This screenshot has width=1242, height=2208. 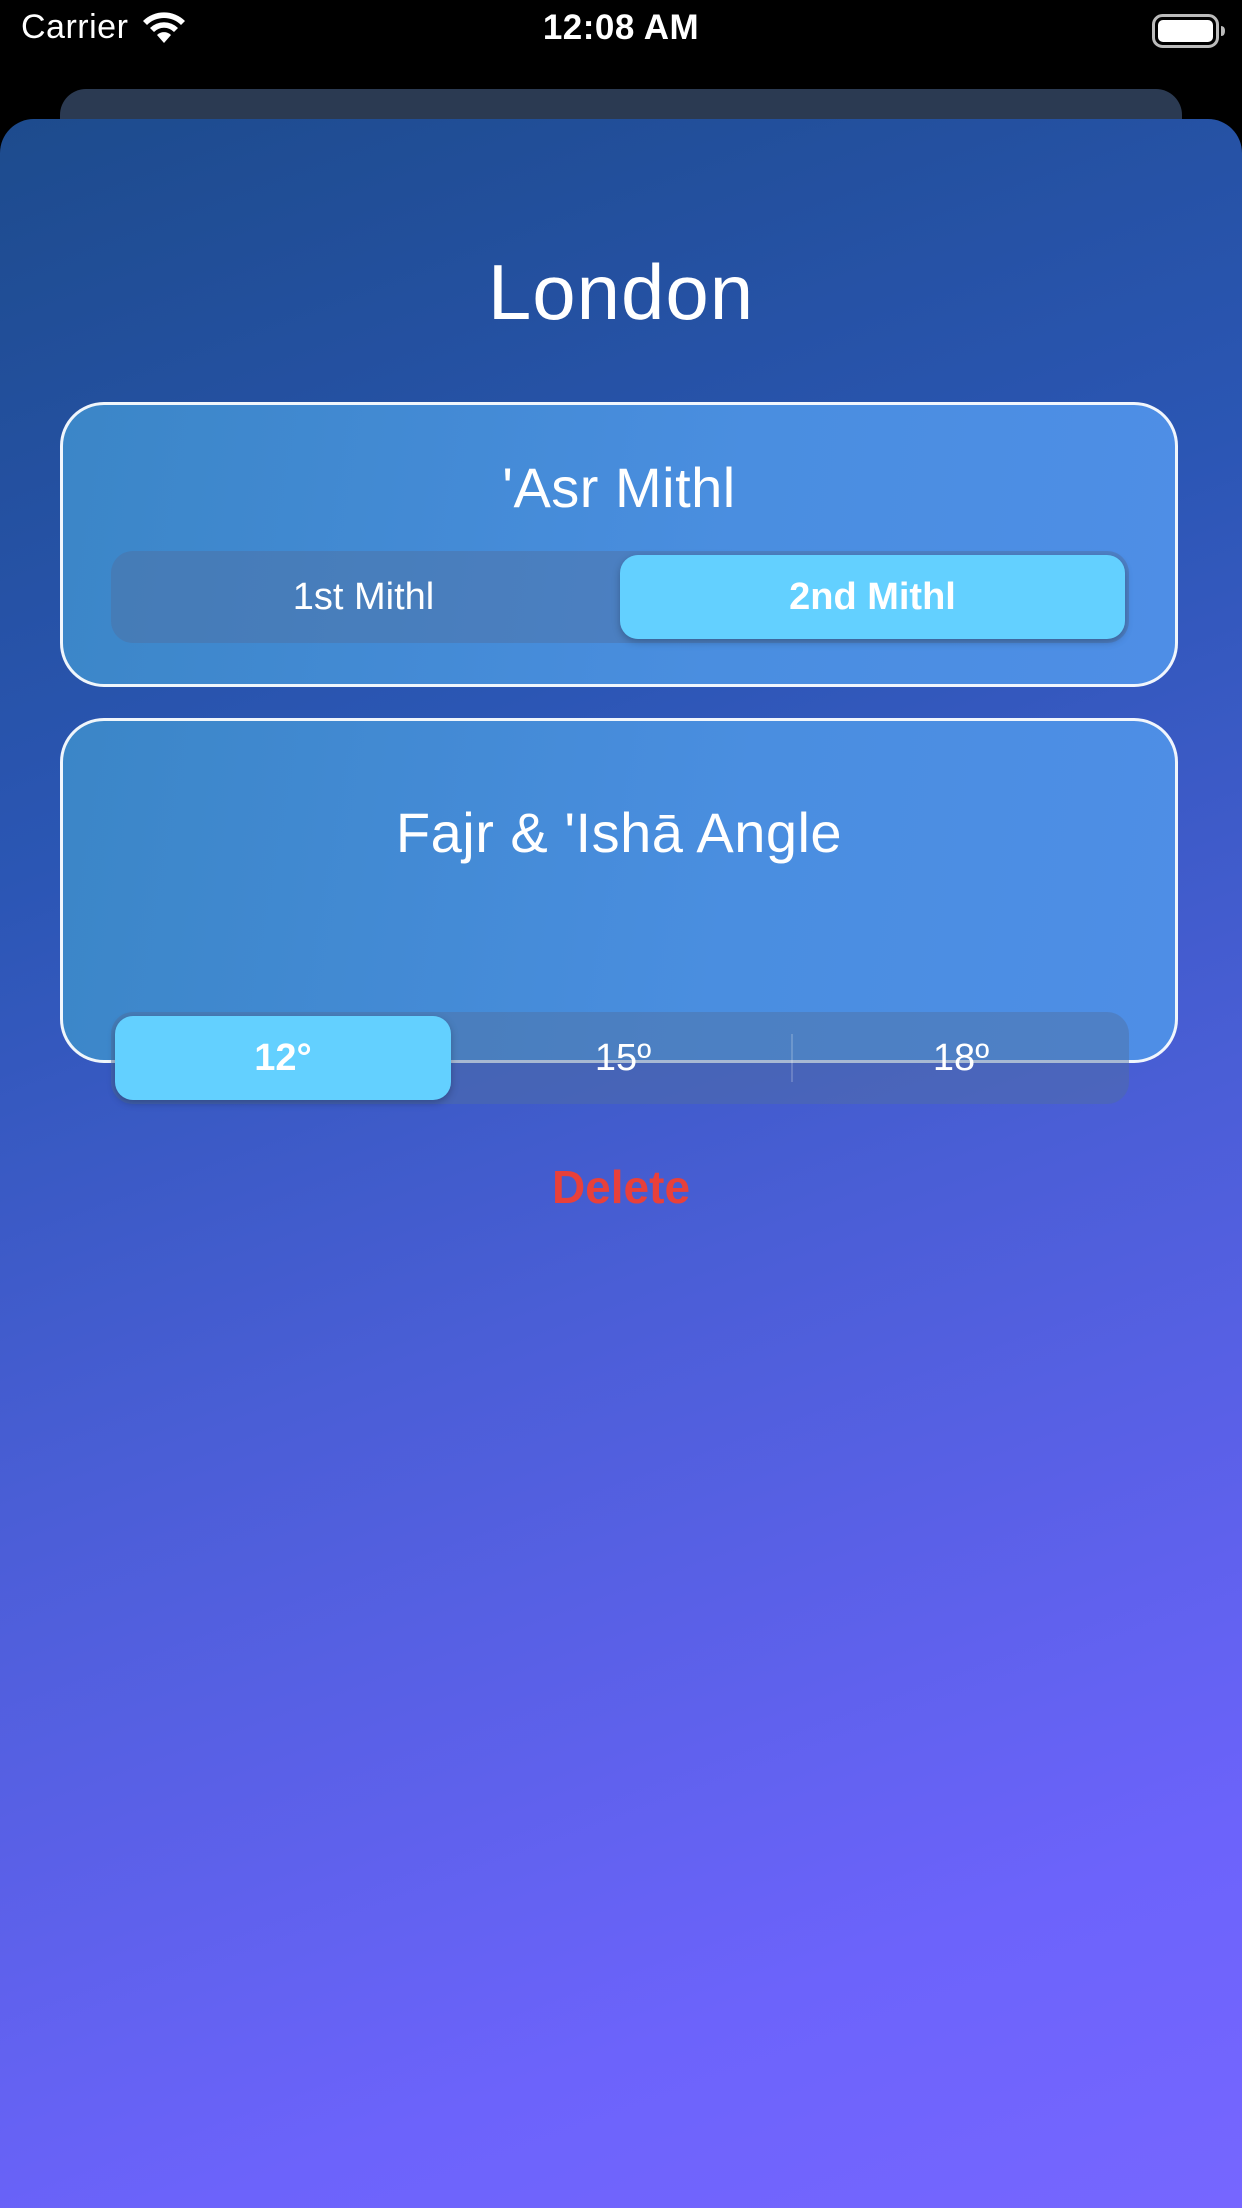 I want to click on battery-icon, so click(x=1189, y=31).